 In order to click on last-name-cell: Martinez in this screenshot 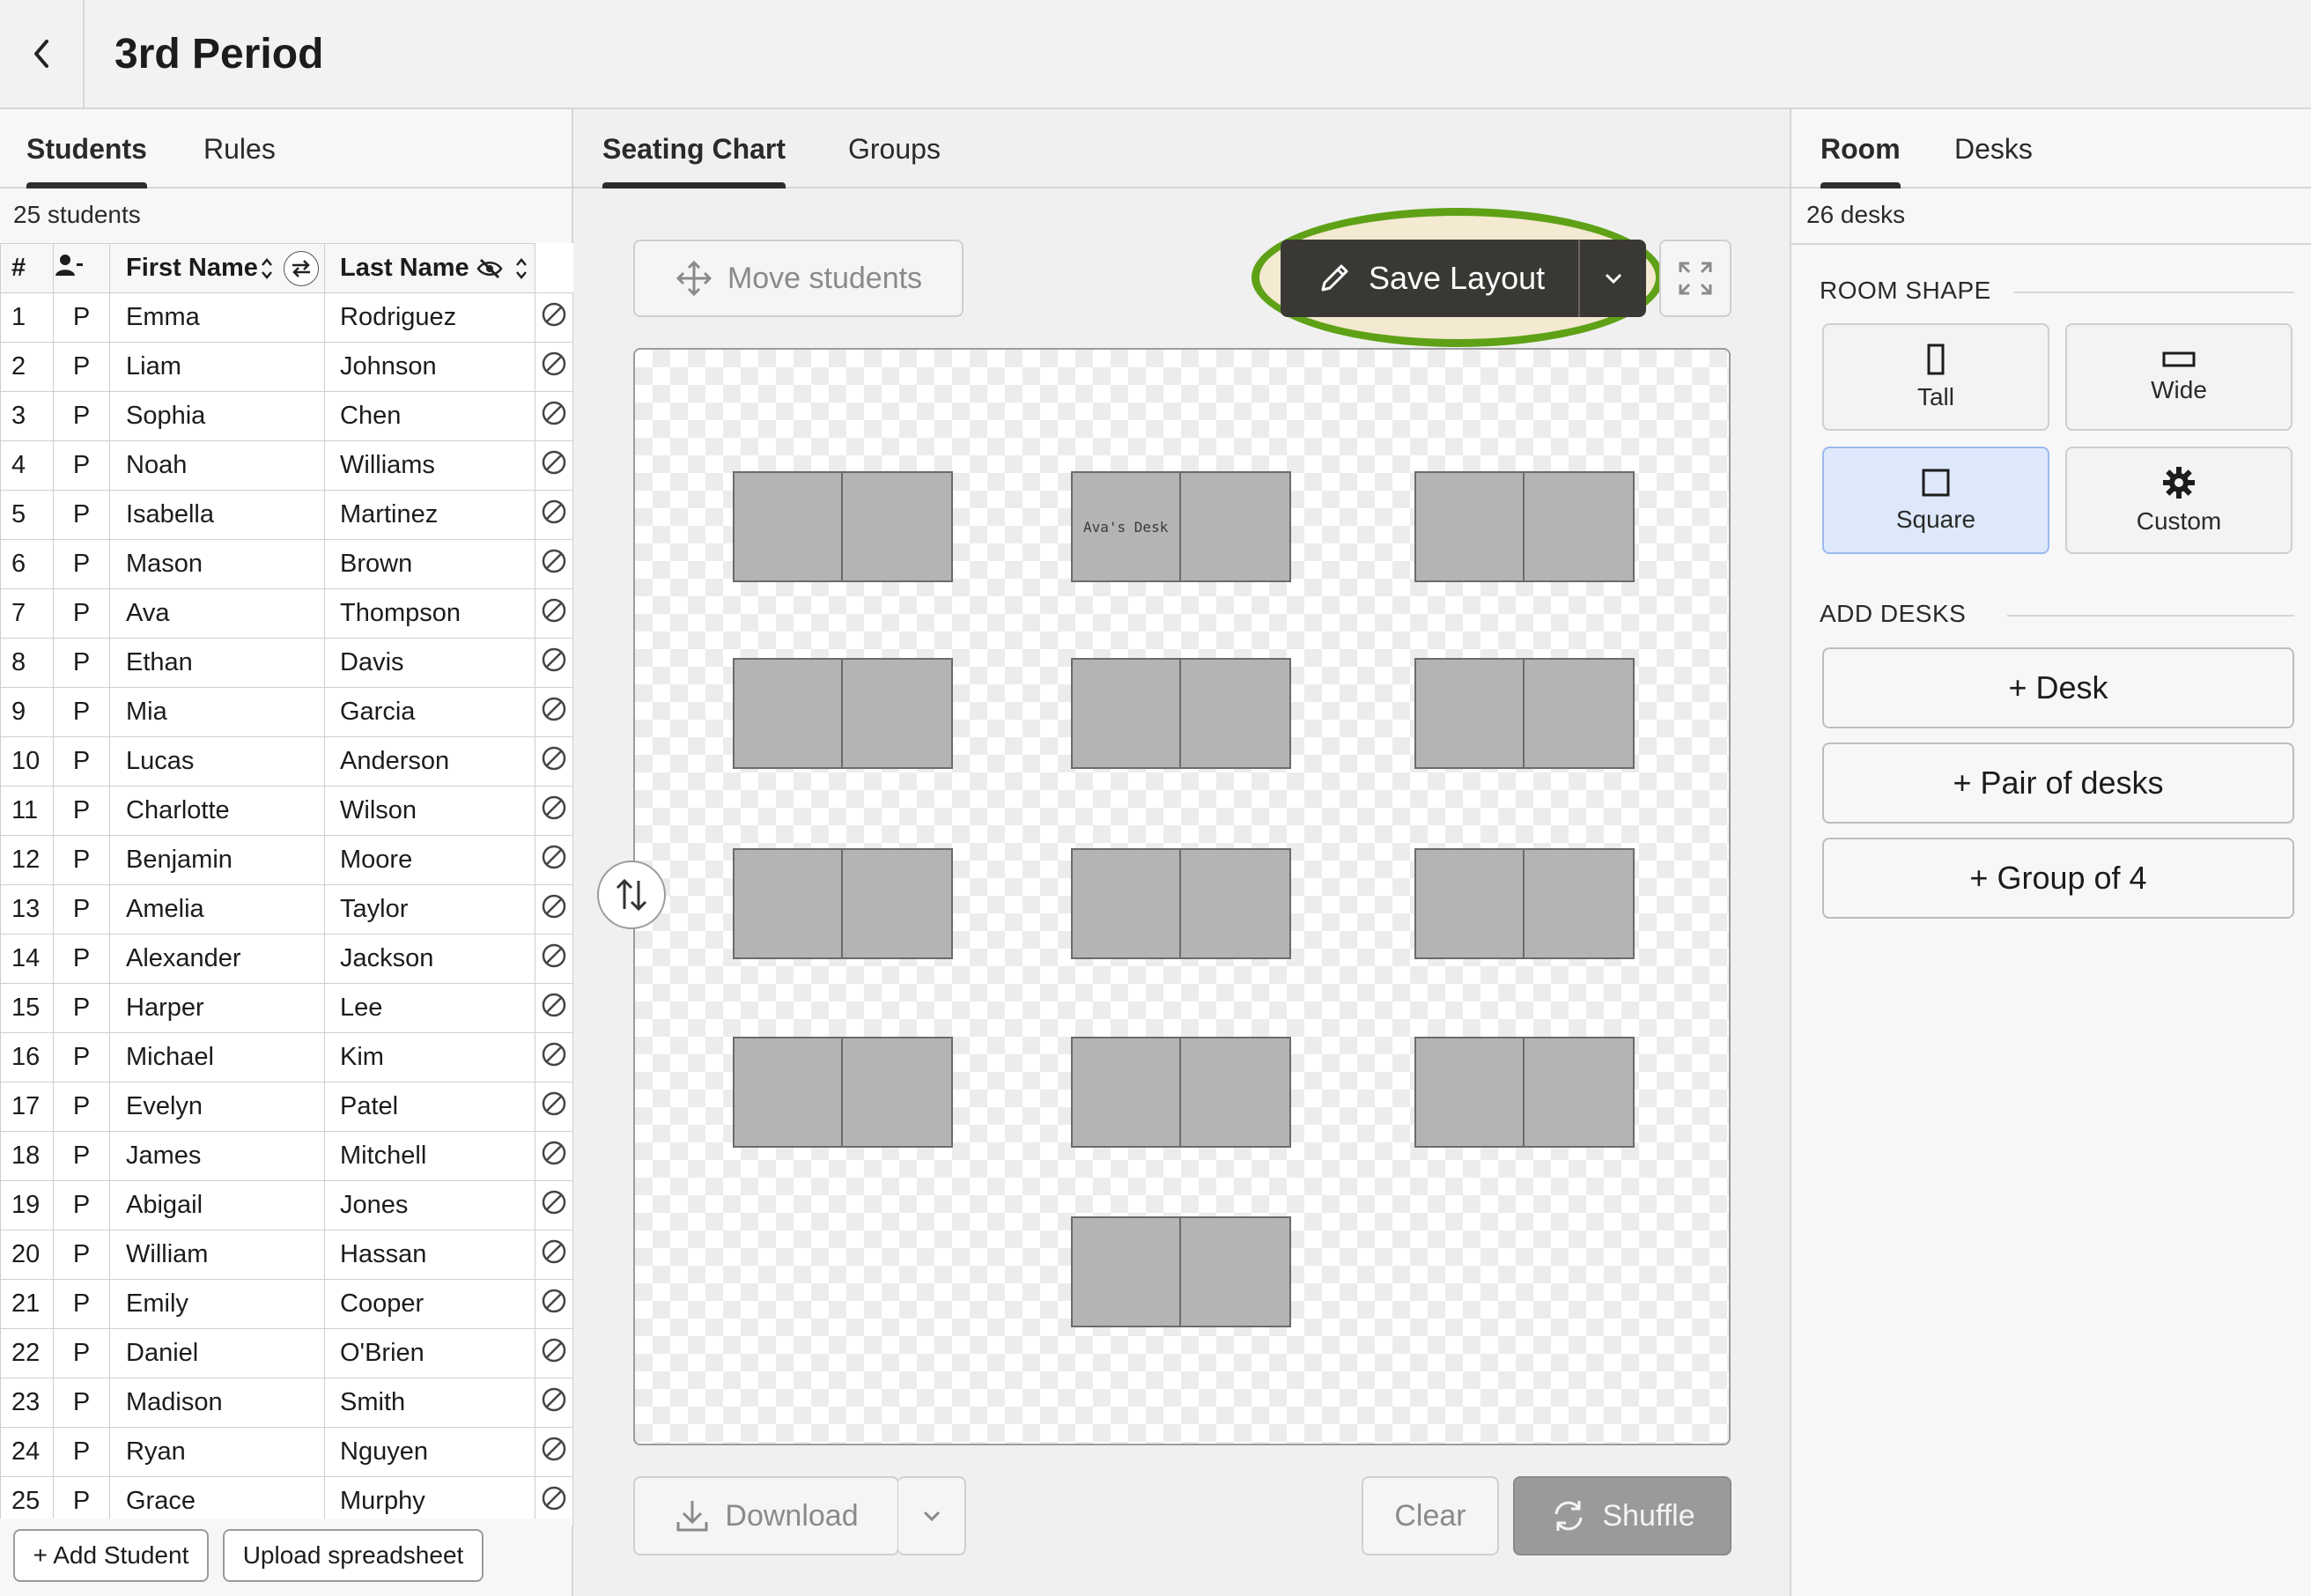, I will do `click(429, 515)`.